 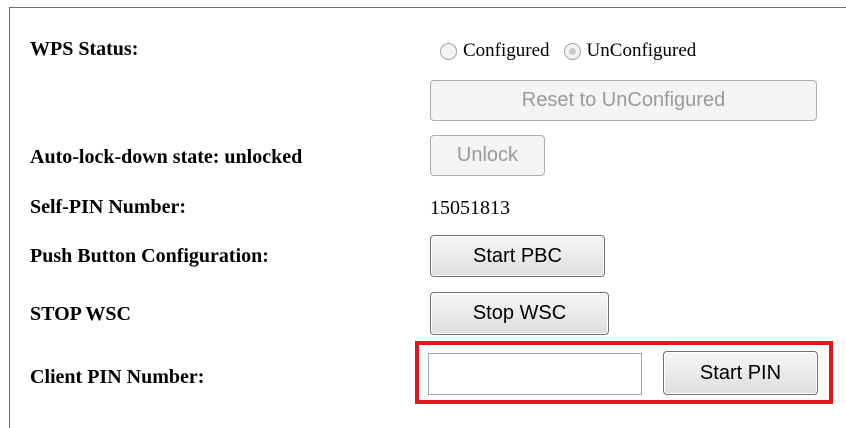 I want to click on reset-to-unconfigured-button: Reset to UnConfigured, so click(x=623, y=100).